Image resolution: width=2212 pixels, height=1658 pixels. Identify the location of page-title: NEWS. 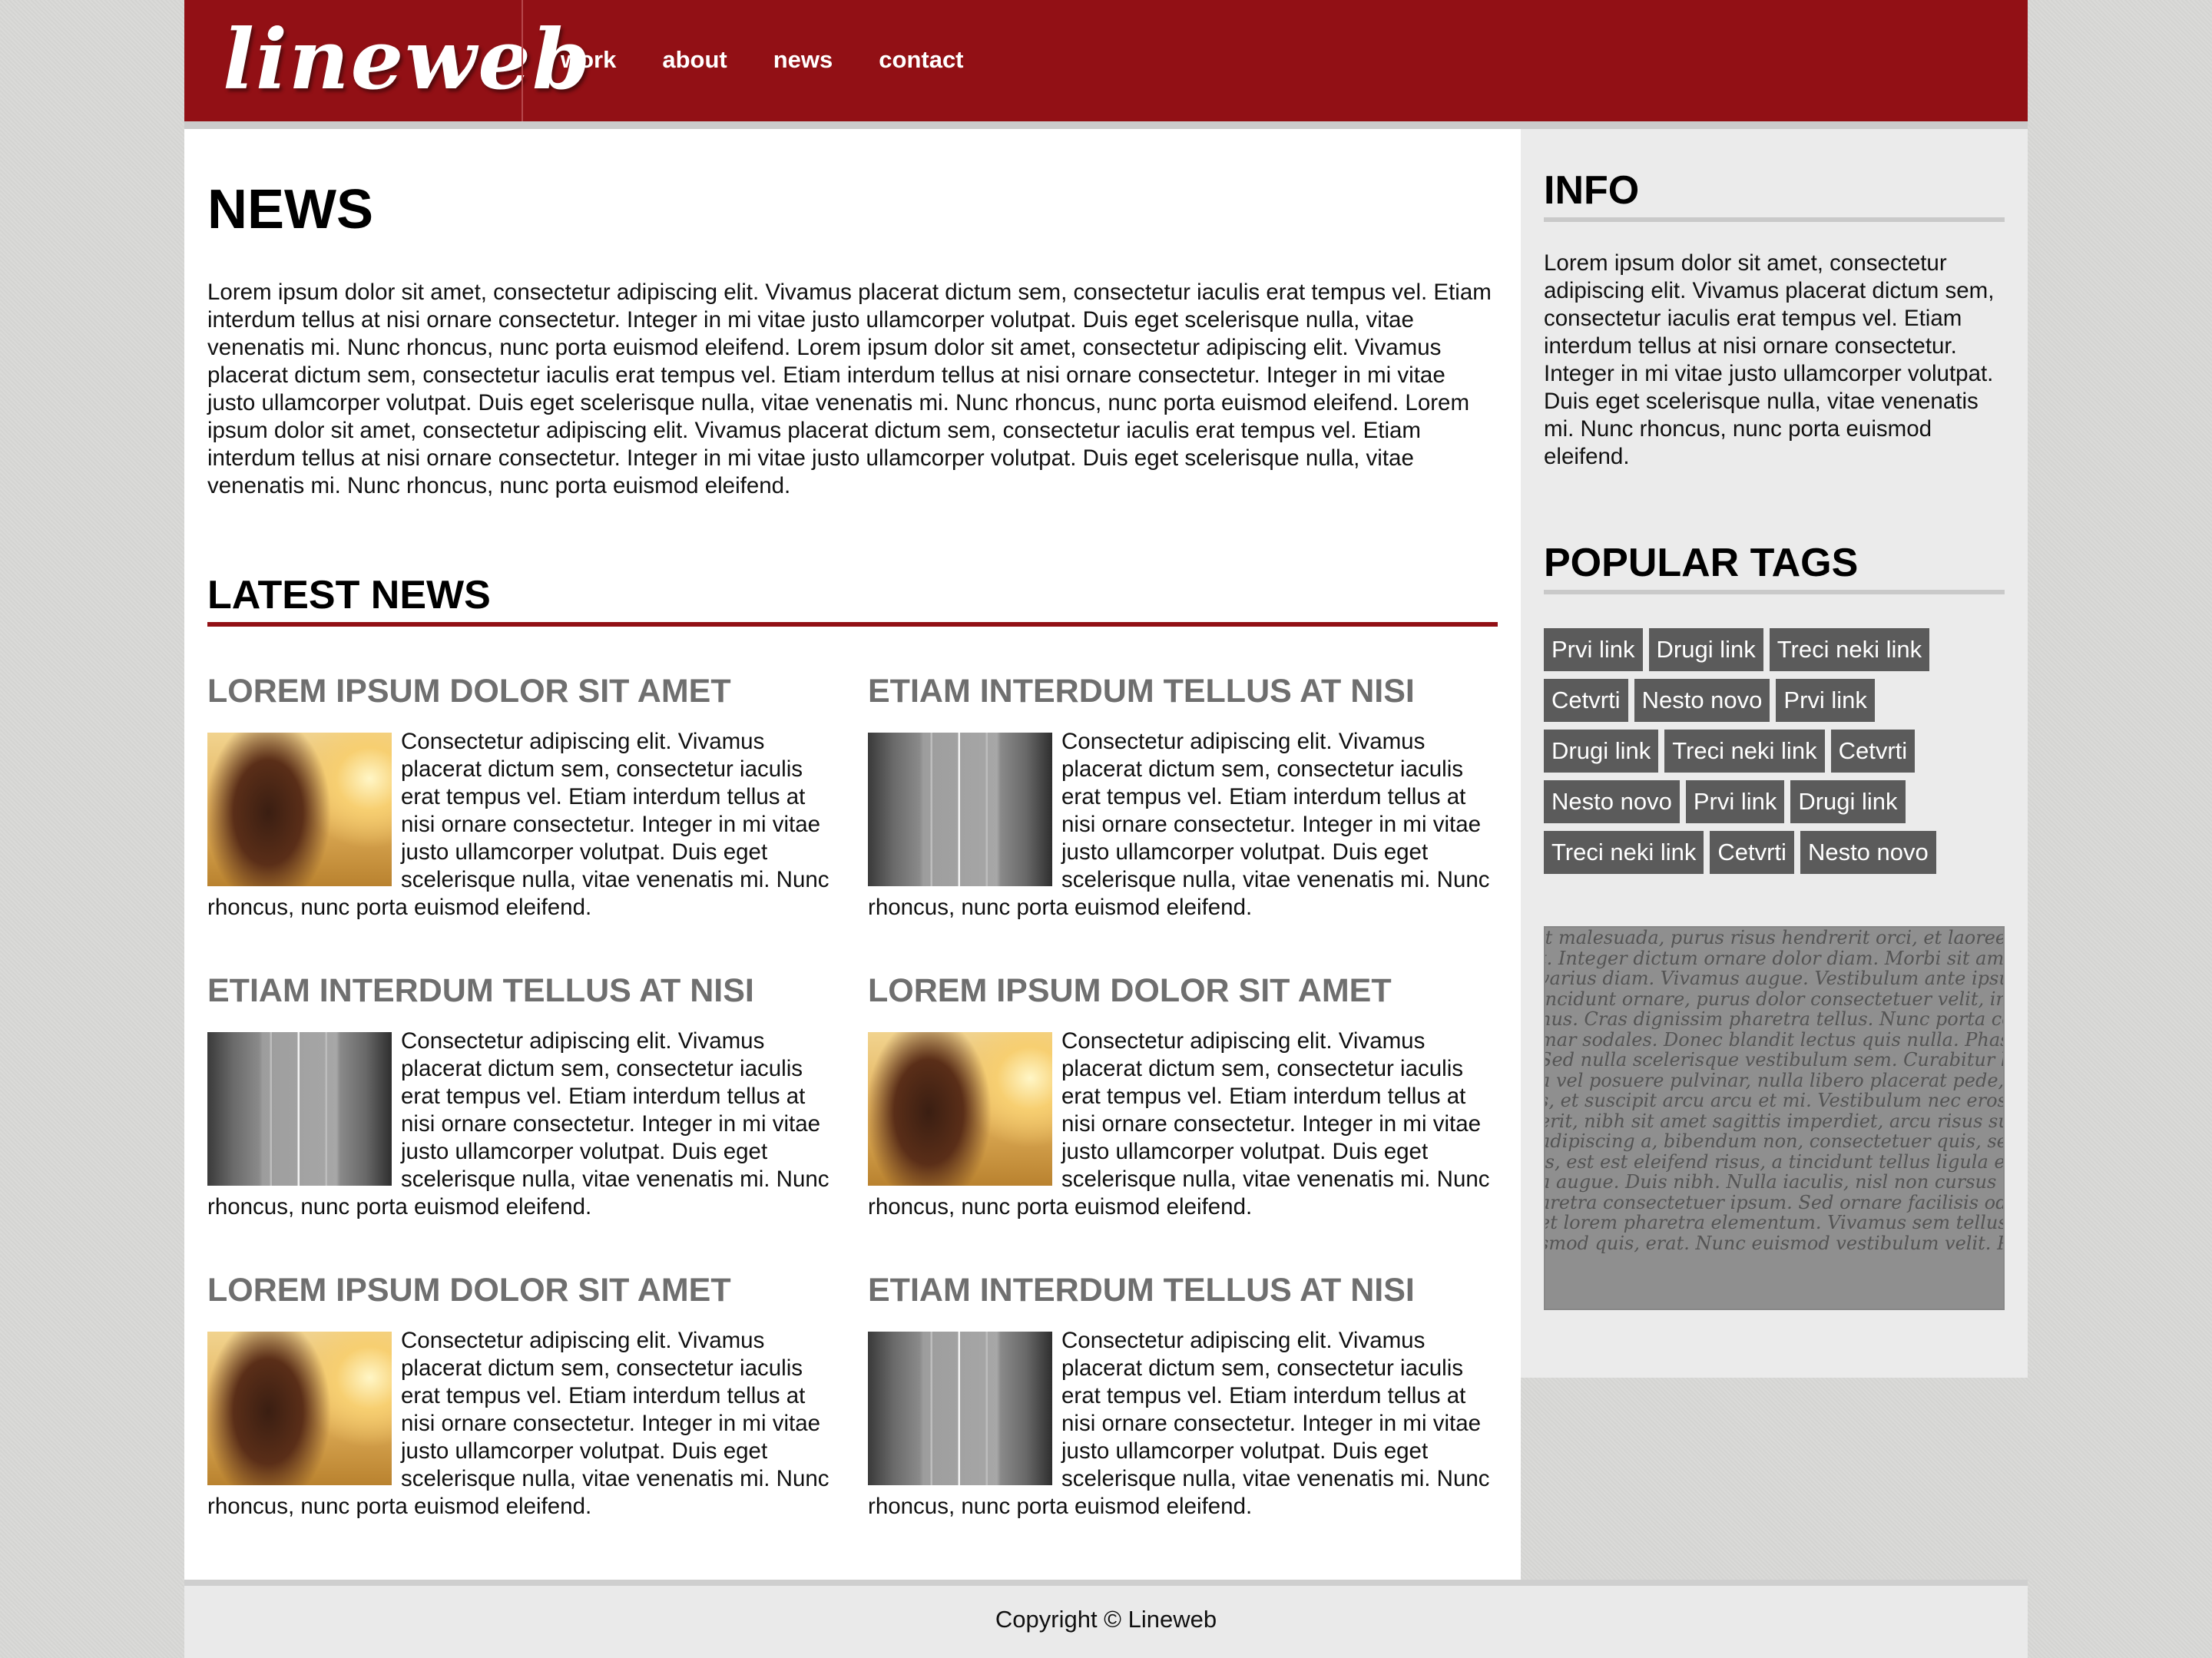
(290, 209).